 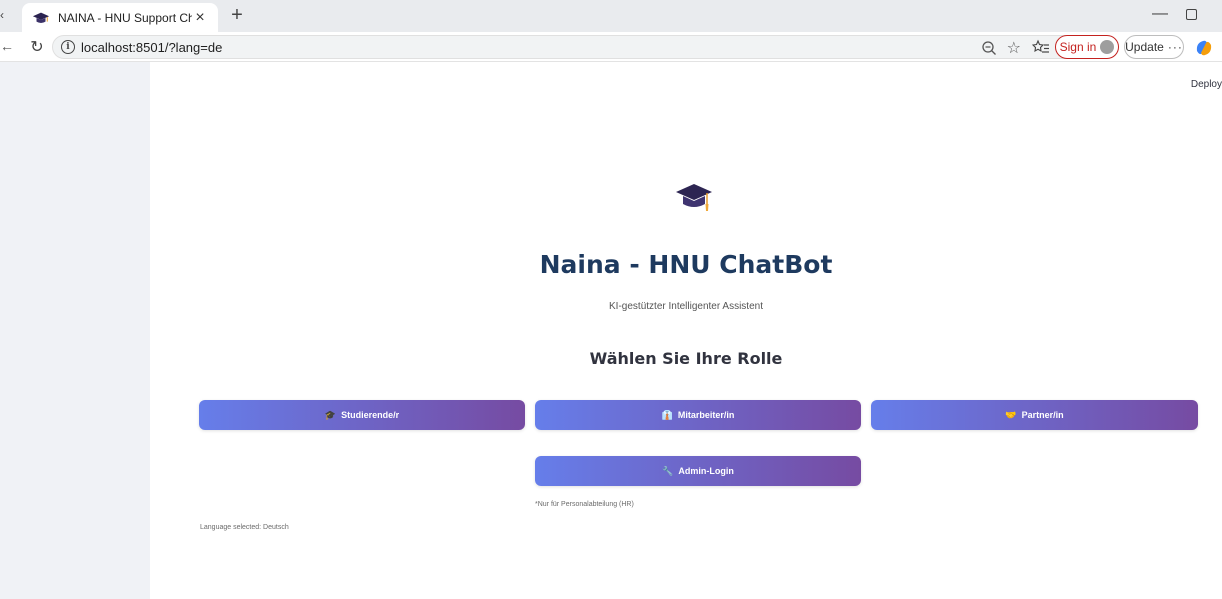 What do you see at coordinates (1078, 47) in the screenshot?
I see `sign-in-label: Sign in` at bounding box center [1078, 47].